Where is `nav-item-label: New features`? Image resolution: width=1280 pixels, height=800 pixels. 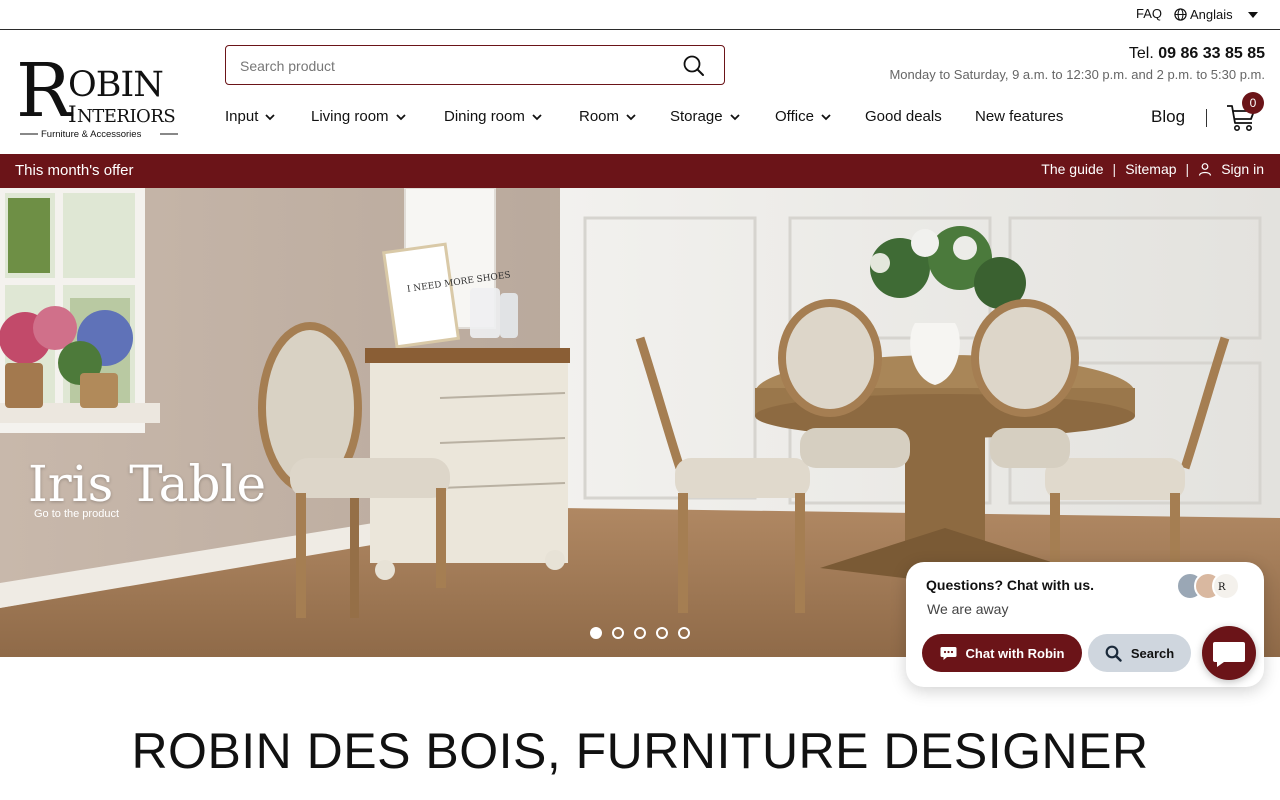 nav-item-label: New features is located at coordinates (1019, 116).